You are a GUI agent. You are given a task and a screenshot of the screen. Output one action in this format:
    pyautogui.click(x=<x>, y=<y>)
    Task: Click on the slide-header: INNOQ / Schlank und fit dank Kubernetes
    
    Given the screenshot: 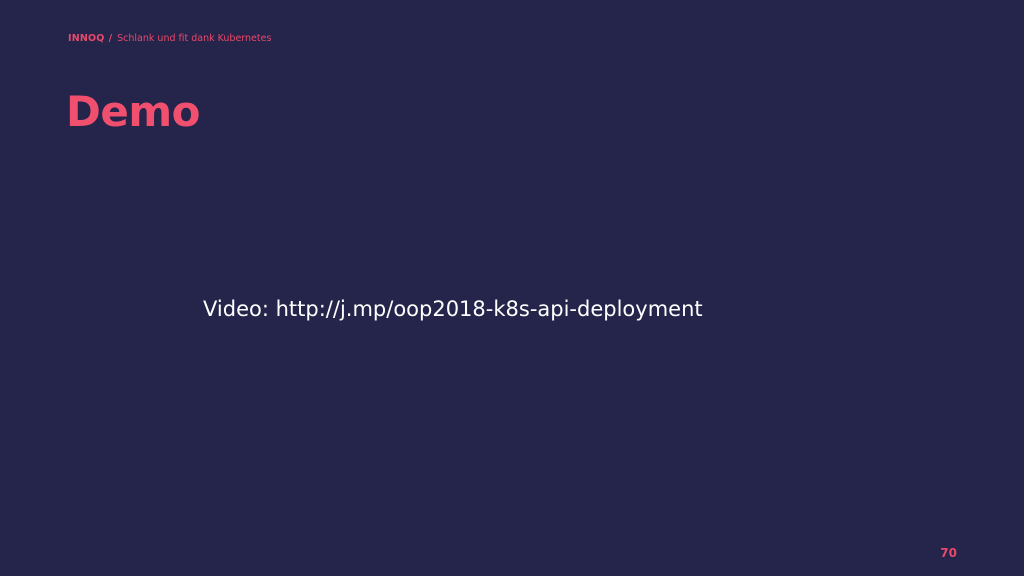 What is the action you would take?
    pyautogui.click(x=169, y=39)
    